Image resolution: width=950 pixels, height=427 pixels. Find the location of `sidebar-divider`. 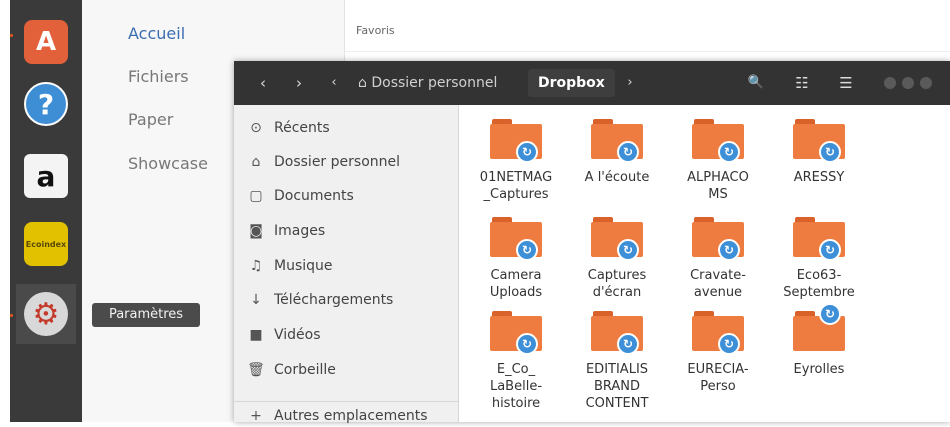

sidebar-divider is located at coordinates (346, 401).